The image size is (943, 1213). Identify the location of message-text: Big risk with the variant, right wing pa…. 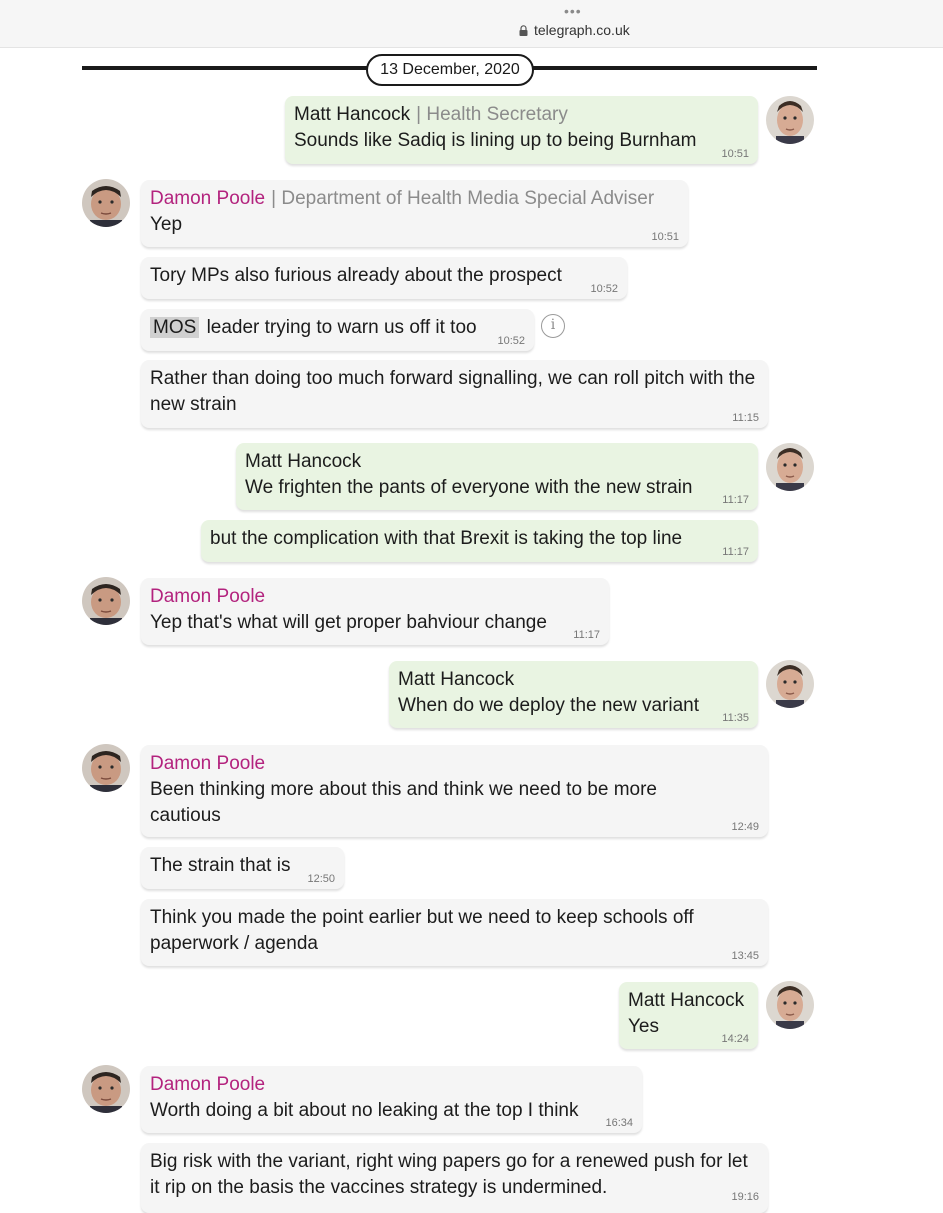
(449, 1174).